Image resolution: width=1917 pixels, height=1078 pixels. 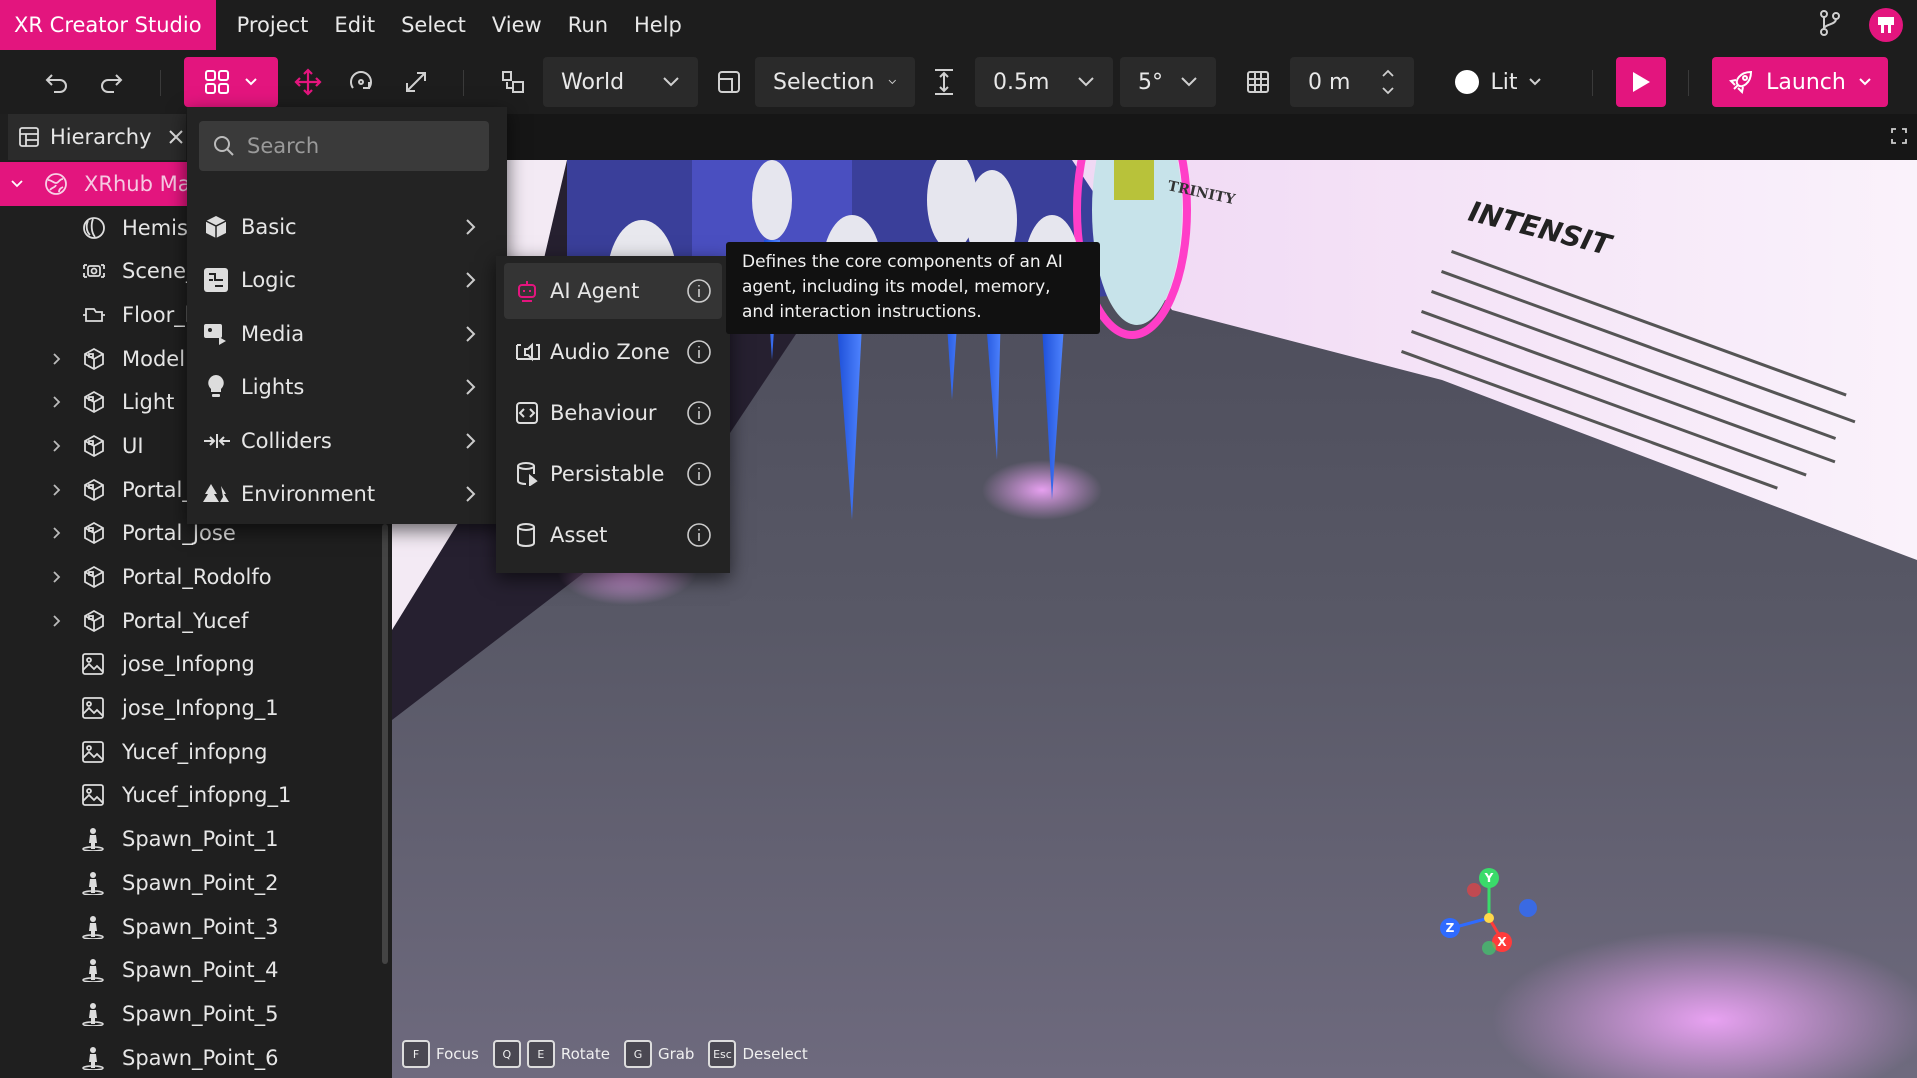 I want to click on hierarchy-item: Spawn_Point_1, so click(x=196, y=839).